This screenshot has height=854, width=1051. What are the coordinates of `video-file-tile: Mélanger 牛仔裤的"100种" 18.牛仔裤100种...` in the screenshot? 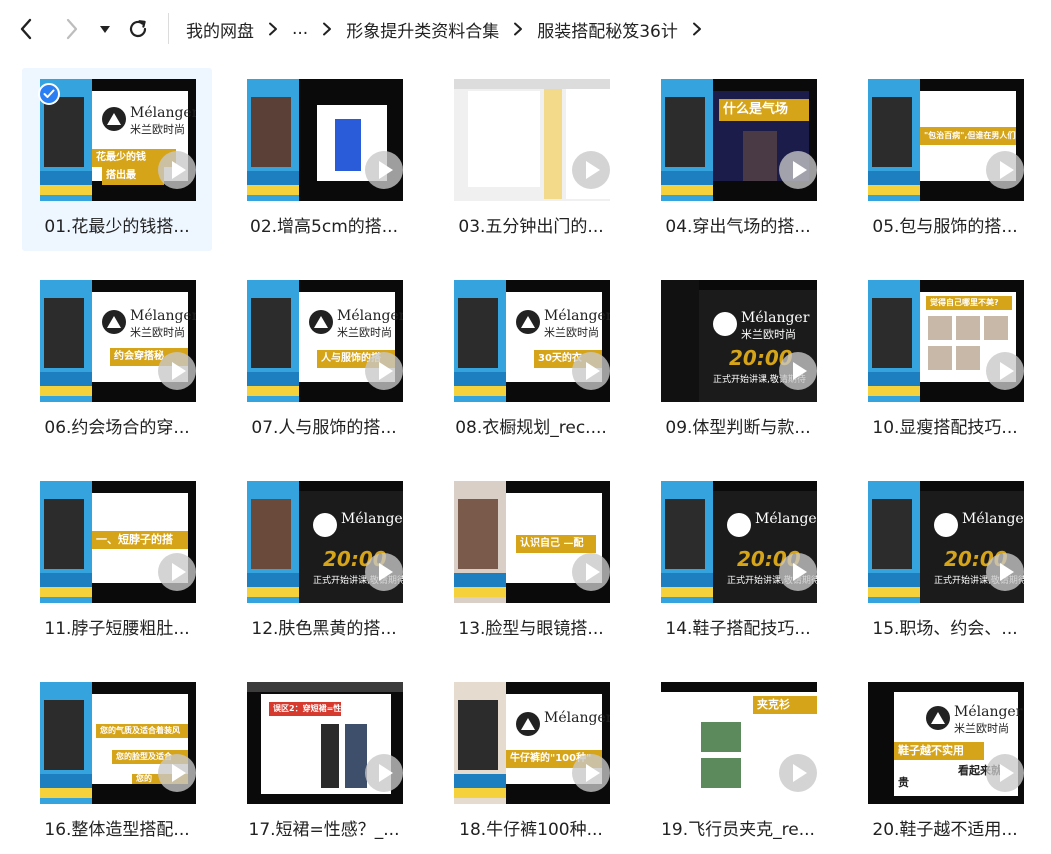 It's located at (531, 762).